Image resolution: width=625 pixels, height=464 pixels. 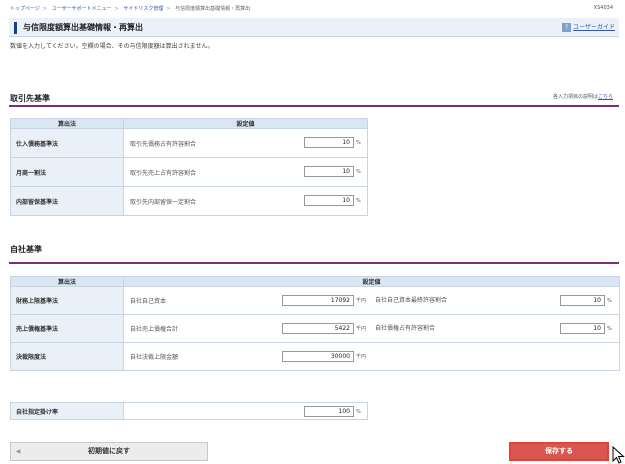 I want to click on table-row: 仕入債務基準法 取引先債務占有許容割合 10%, so click(x=189, y=143).